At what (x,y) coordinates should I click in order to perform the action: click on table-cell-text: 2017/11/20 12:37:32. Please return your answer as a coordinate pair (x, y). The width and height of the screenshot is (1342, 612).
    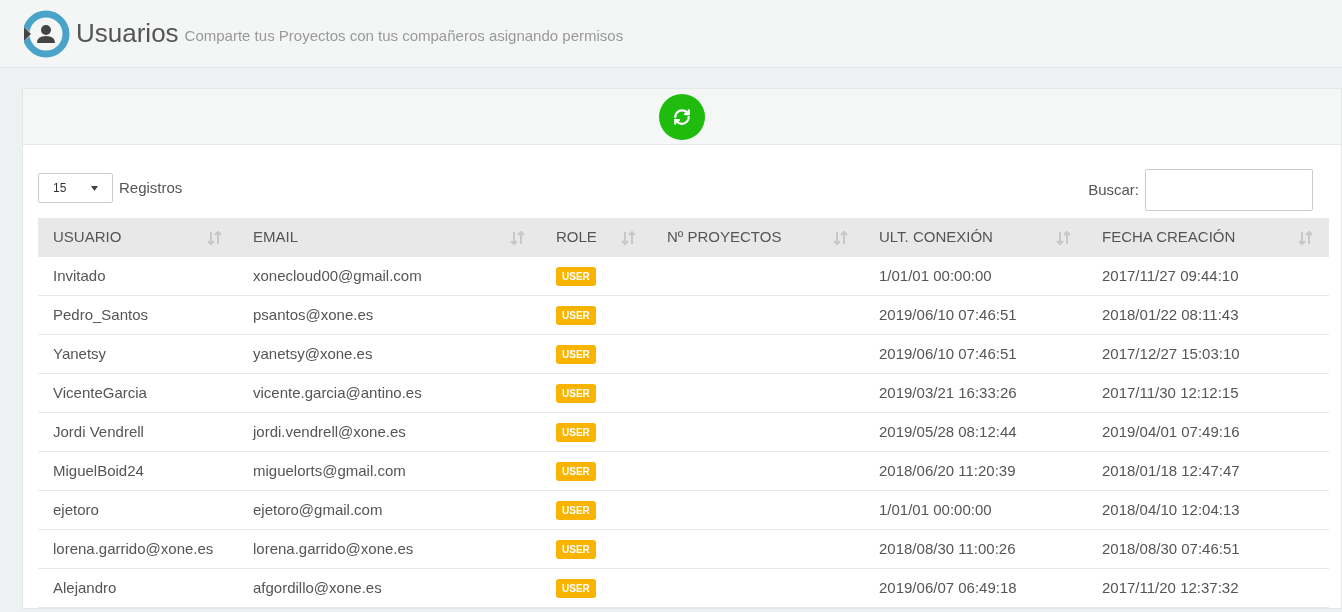
    Looking at the image, I should click on (1170, 587).